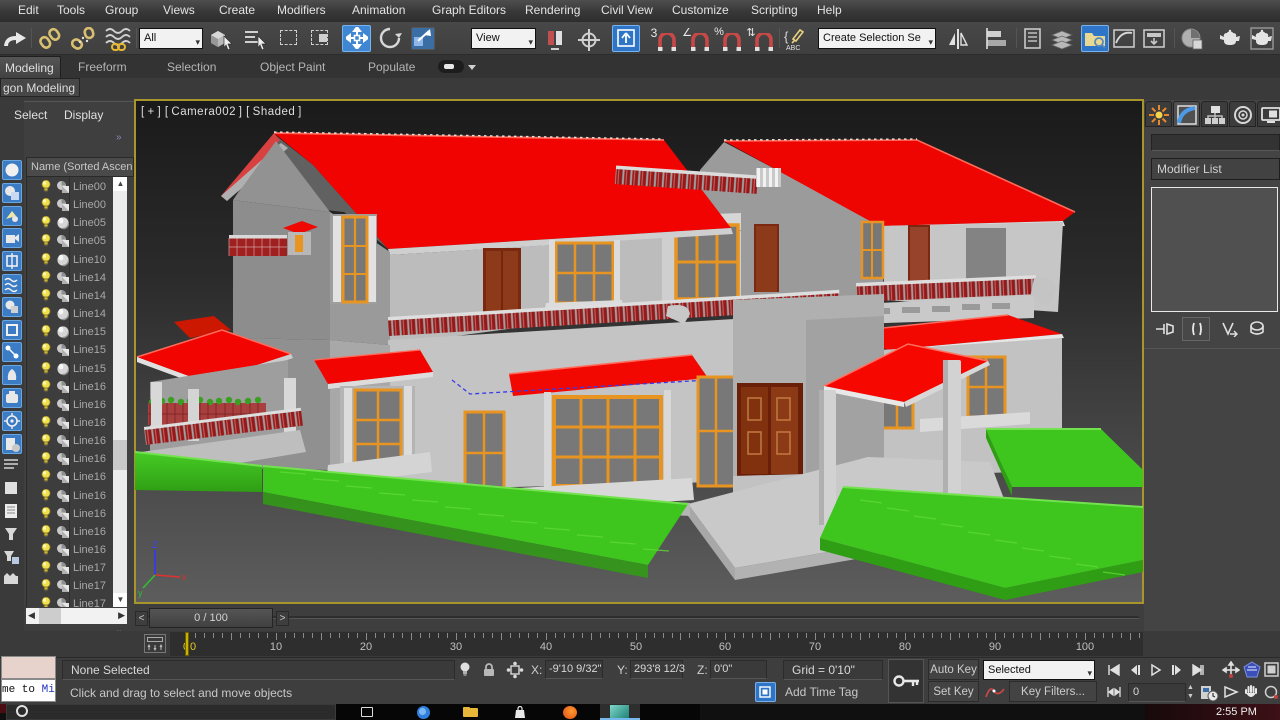  Describe the element at coordinates (155, 545) in the screenshot. I see `svg-text: Z` at that location.